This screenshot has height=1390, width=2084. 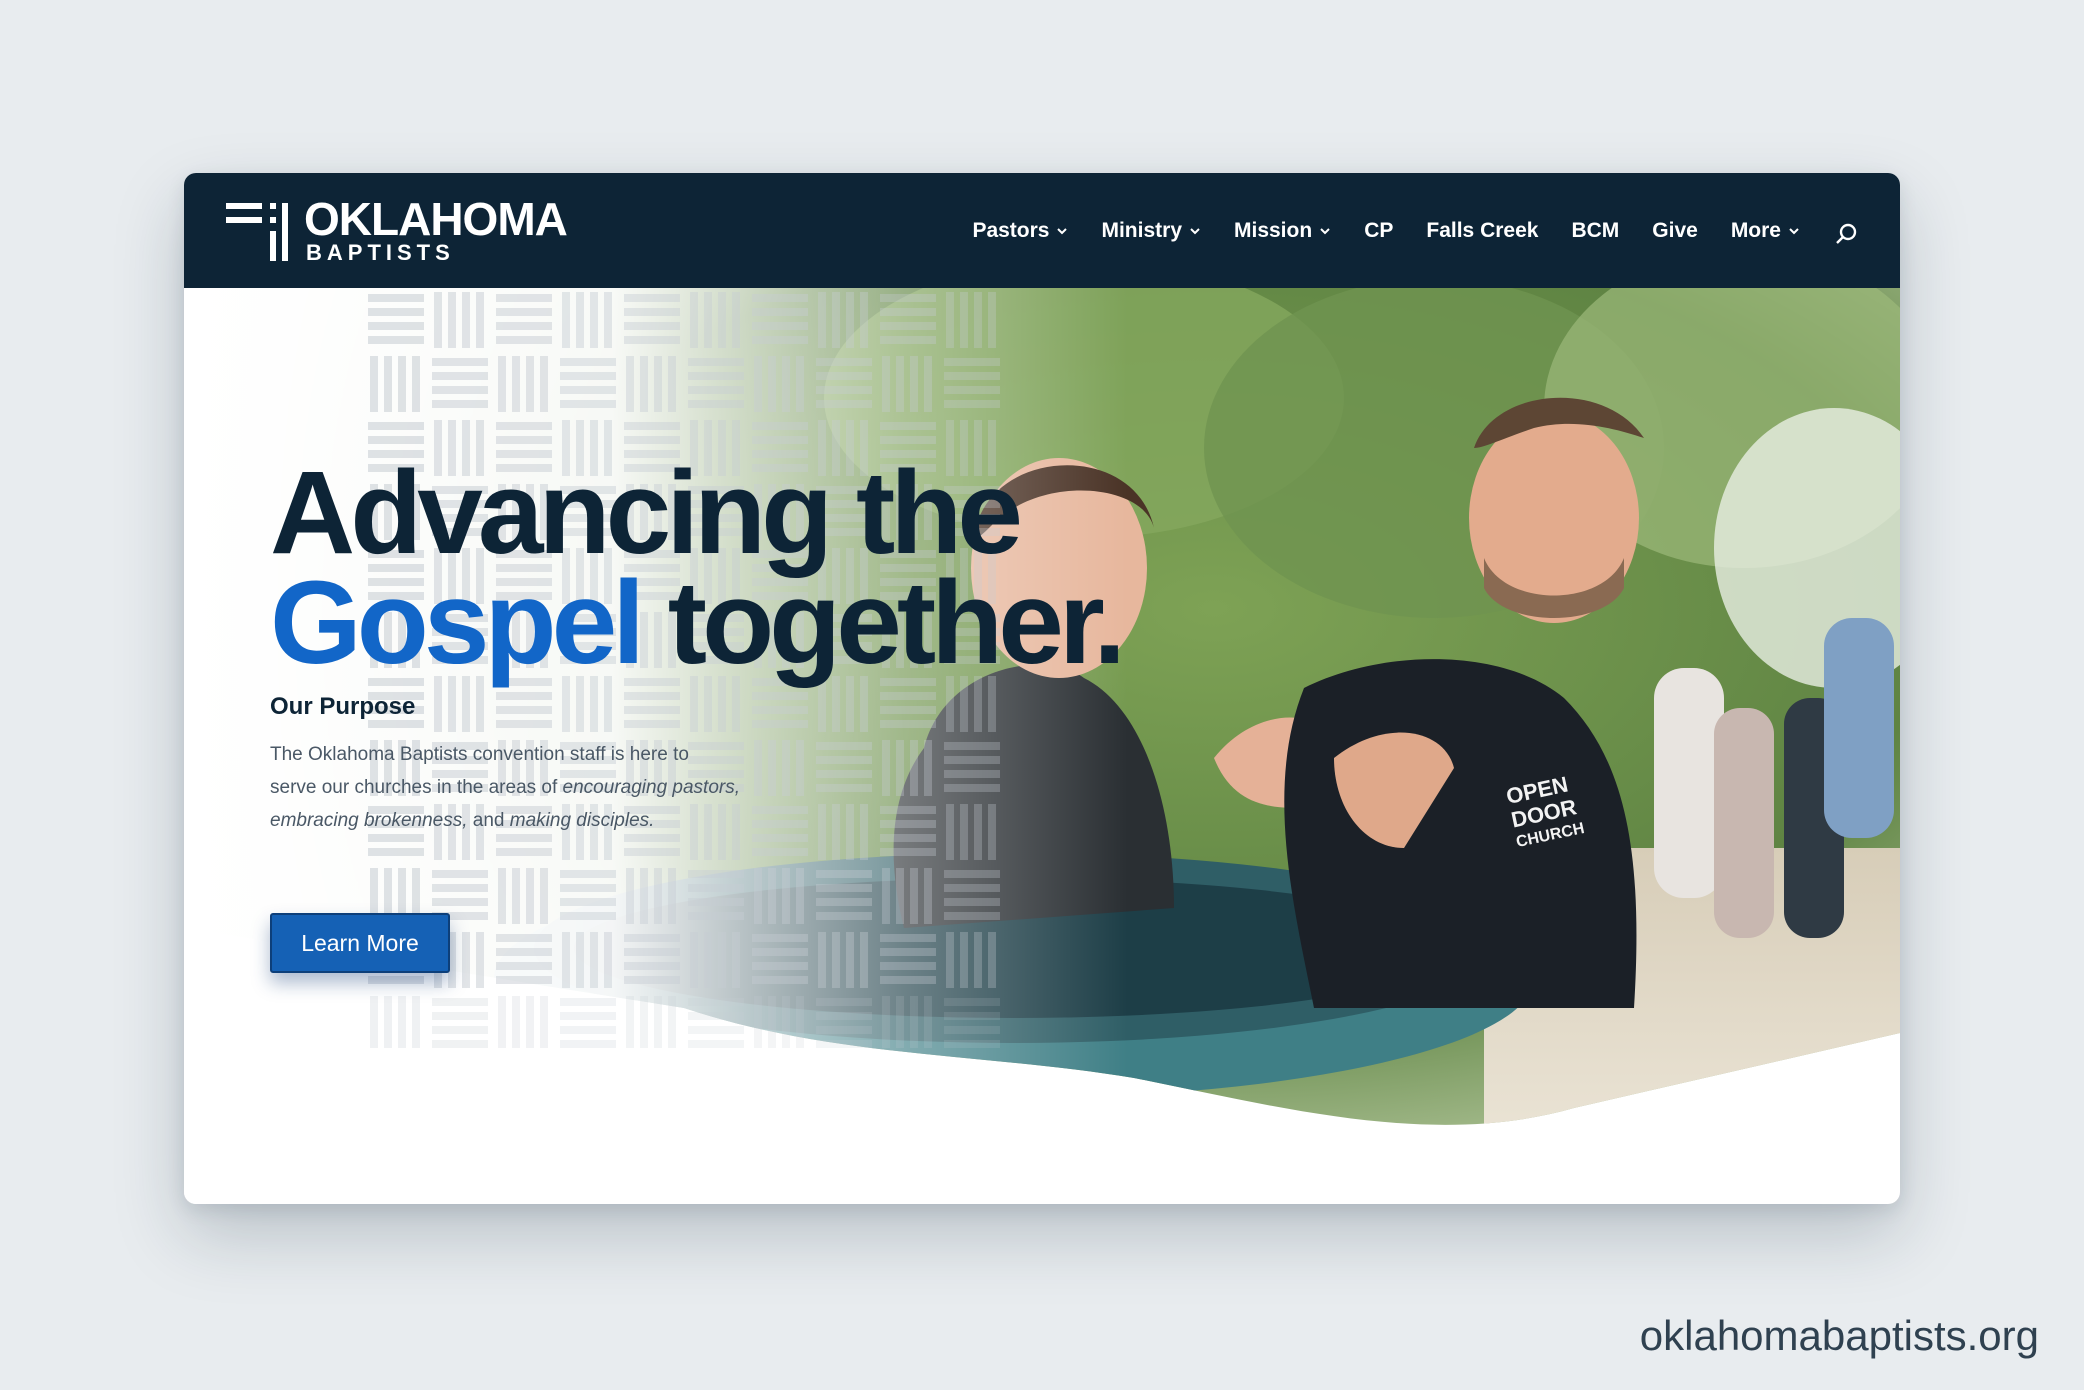 What do you see at coordinates (380, 252) in the screenshot?
I see `logo-subtitle: BAPTISTS` at bounding box center [380, 252].